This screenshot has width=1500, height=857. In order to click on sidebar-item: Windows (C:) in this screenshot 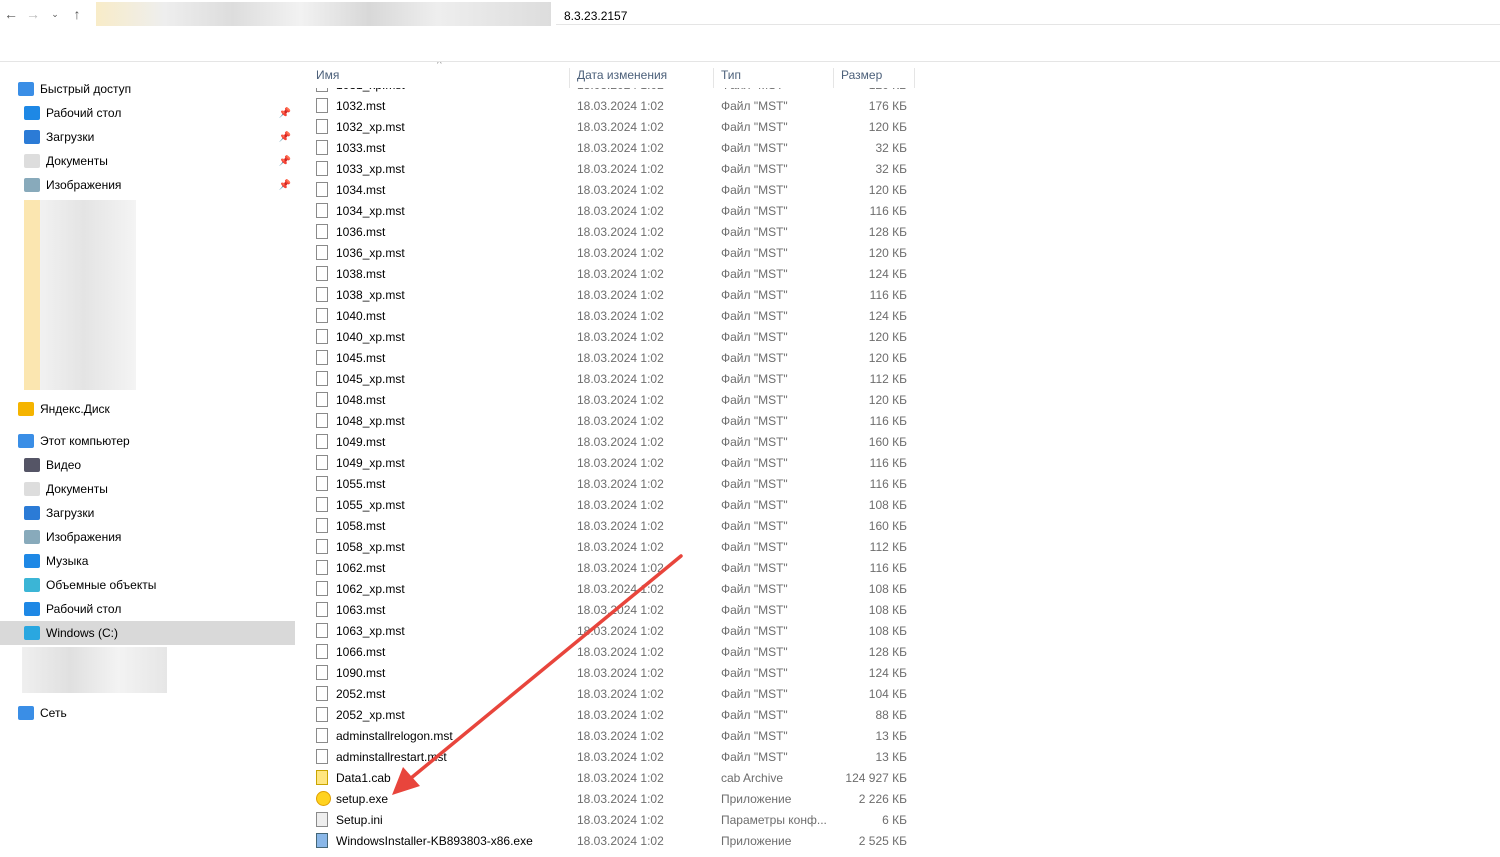, I will do `click(147, 633)`.